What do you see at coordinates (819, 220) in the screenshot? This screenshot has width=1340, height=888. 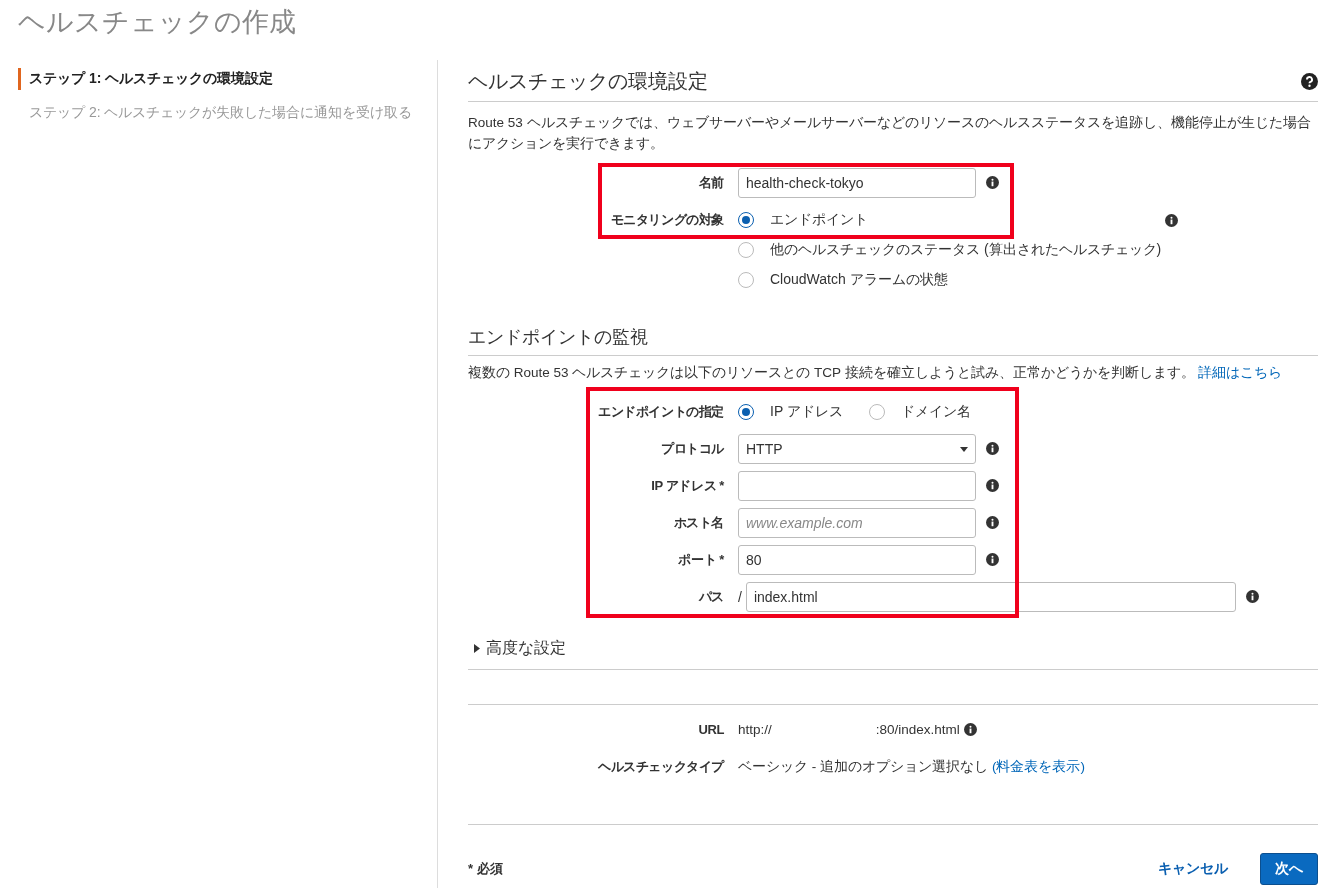 I see `radio-label: エンドポイント` at bounding box center [819, 220].